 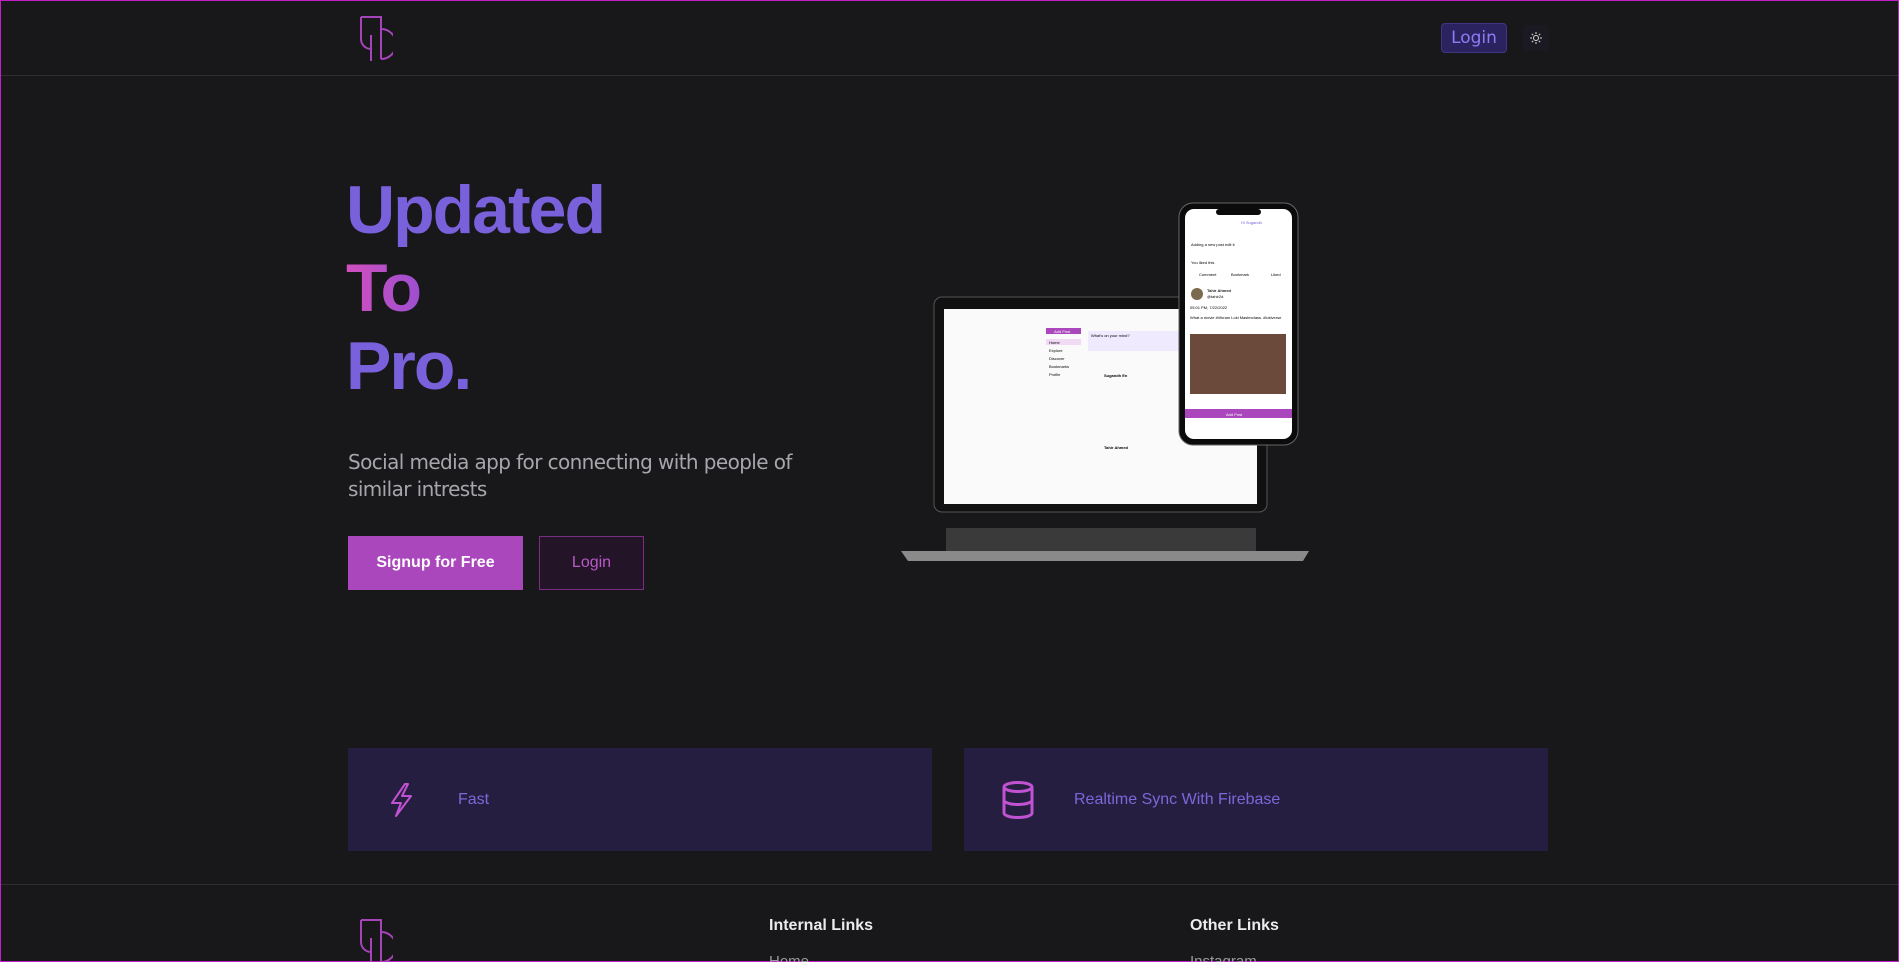 I want to click on sun-icon, so click(x=1536, y=38).